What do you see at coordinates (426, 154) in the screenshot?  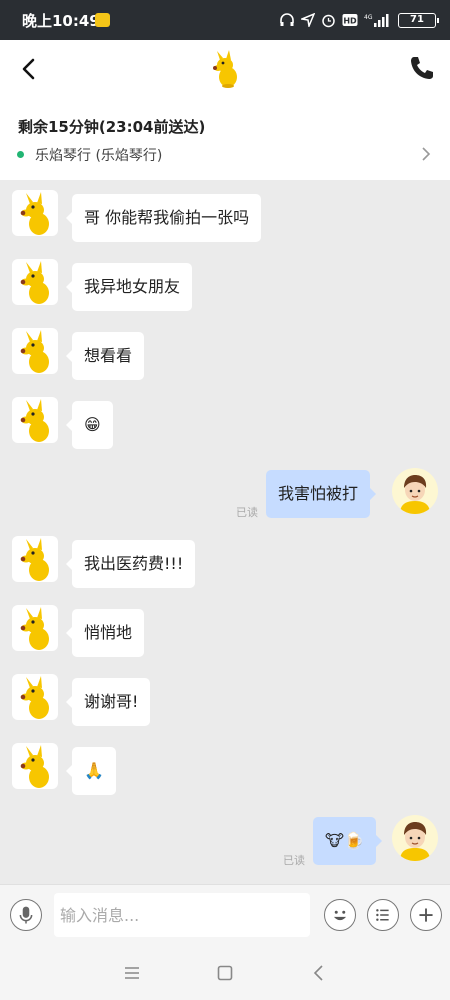 I see `chevron-right-icon` at bounding box center [426, 154].